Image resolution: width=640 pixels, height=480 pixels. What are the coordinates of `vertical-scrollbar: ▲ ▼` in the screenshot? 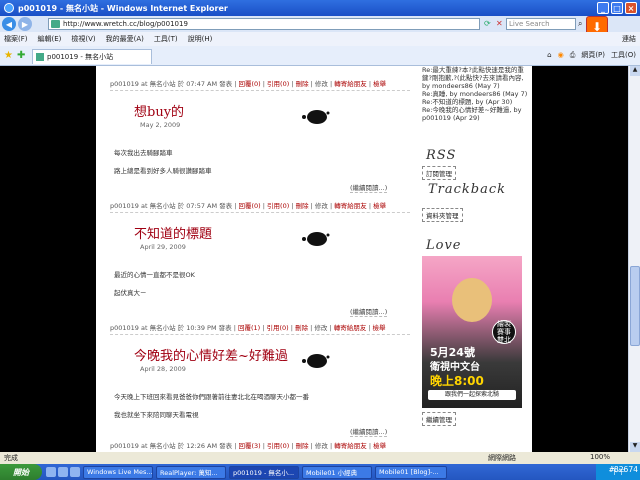 It's located at (634, 259).